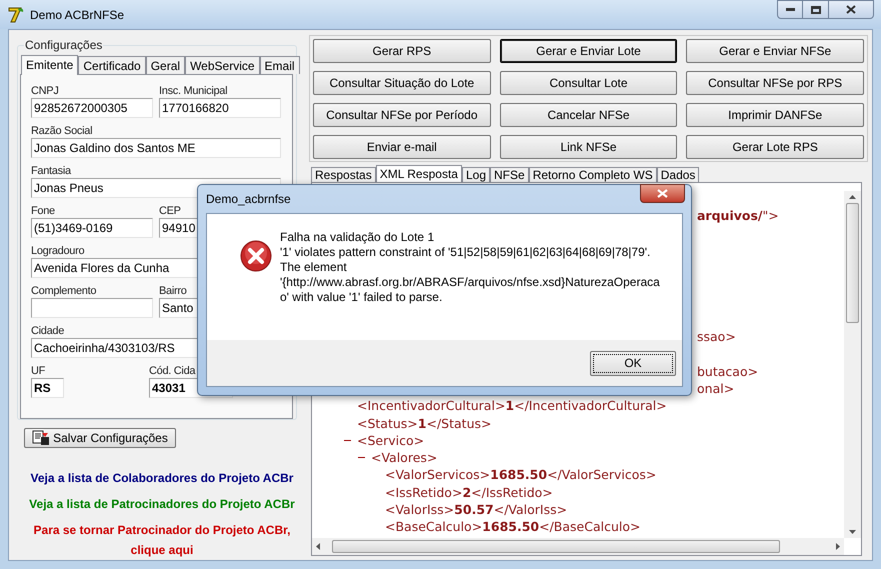 This screenshot has height=569, width=881. I want to click on xml-line: <Valores>, so click(404, 458).